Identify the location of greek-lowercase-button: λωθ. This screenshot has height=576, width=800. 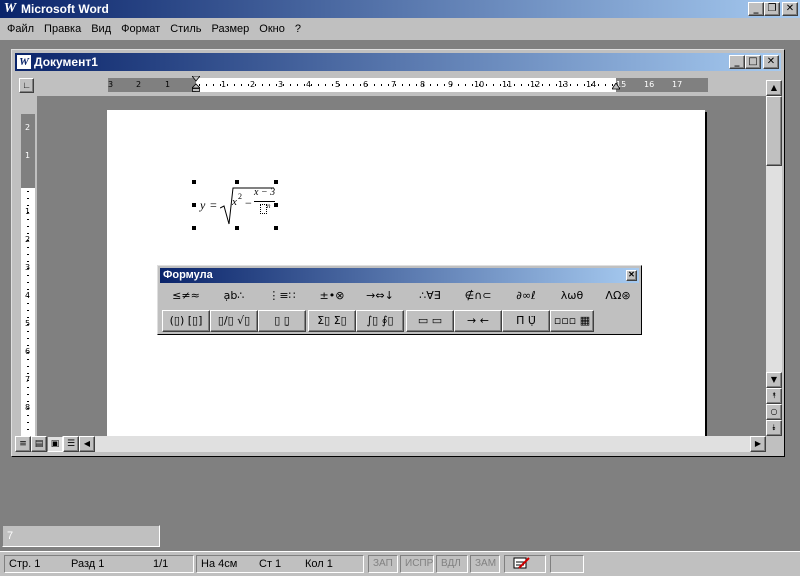
(572, 297).